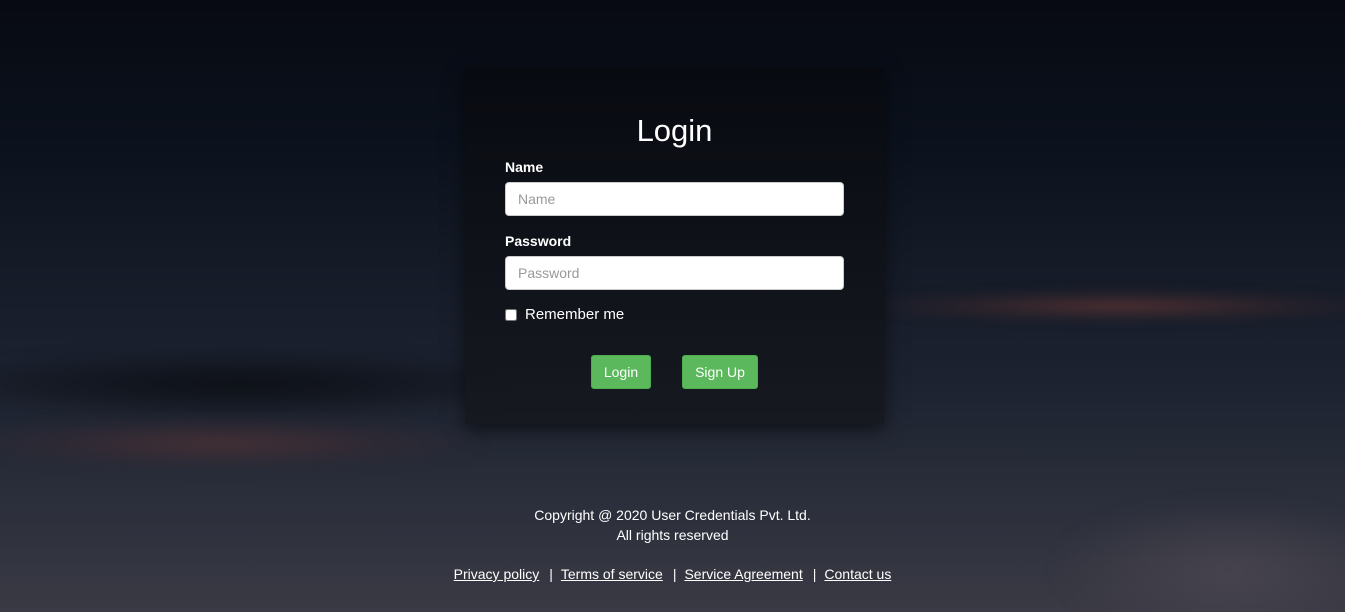 This screenshot has width=1345, height=612. What do you see at coordinates (674, 199) in the screenshot?
I see `name-input` at bounding box center [674, 199].